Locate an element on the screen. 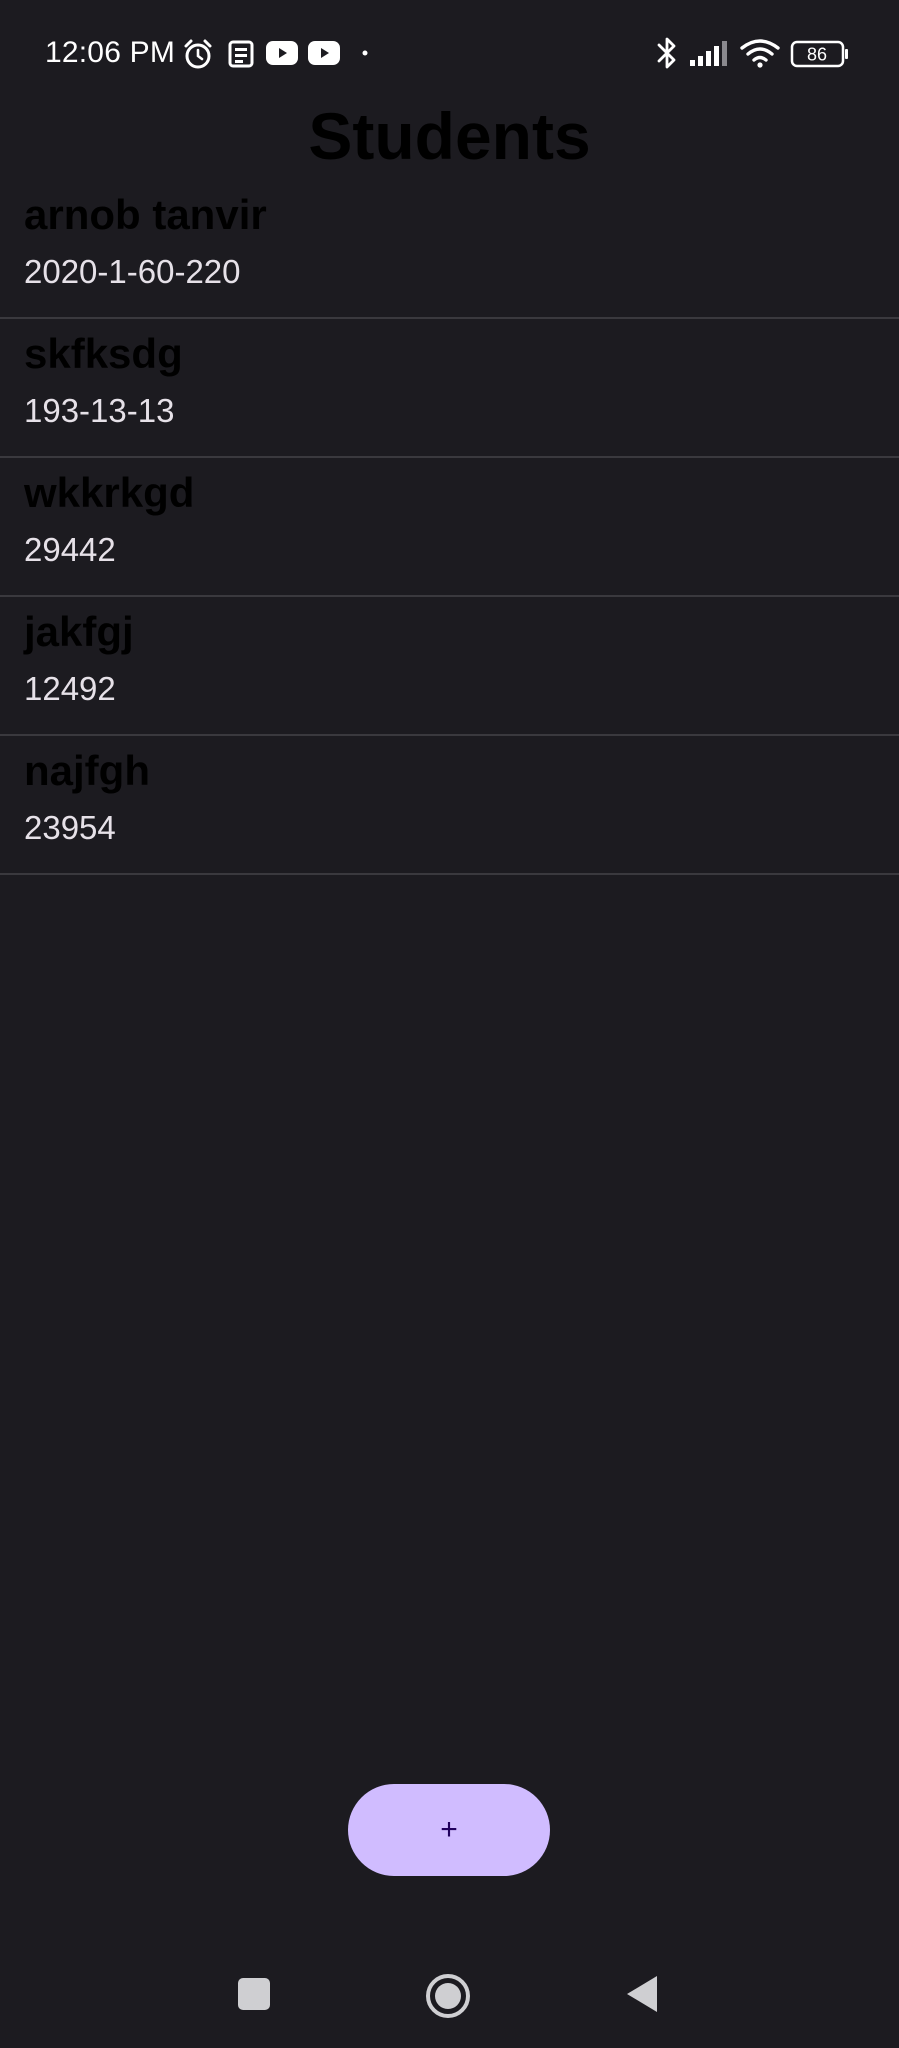  dot-icon is located at coordinates (365, 53).